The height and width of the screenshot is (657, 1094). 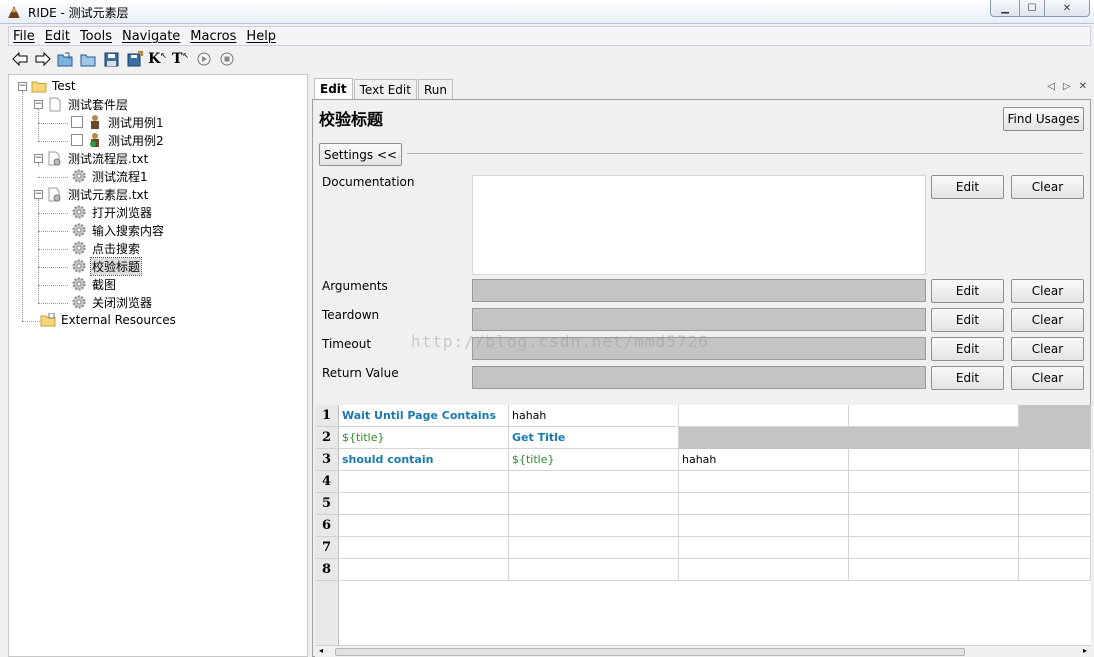 What do you see at coordinates (180, 59) in the screenshot?
I see `search-tests-button: T ↖` at bounding box center [180, 59].